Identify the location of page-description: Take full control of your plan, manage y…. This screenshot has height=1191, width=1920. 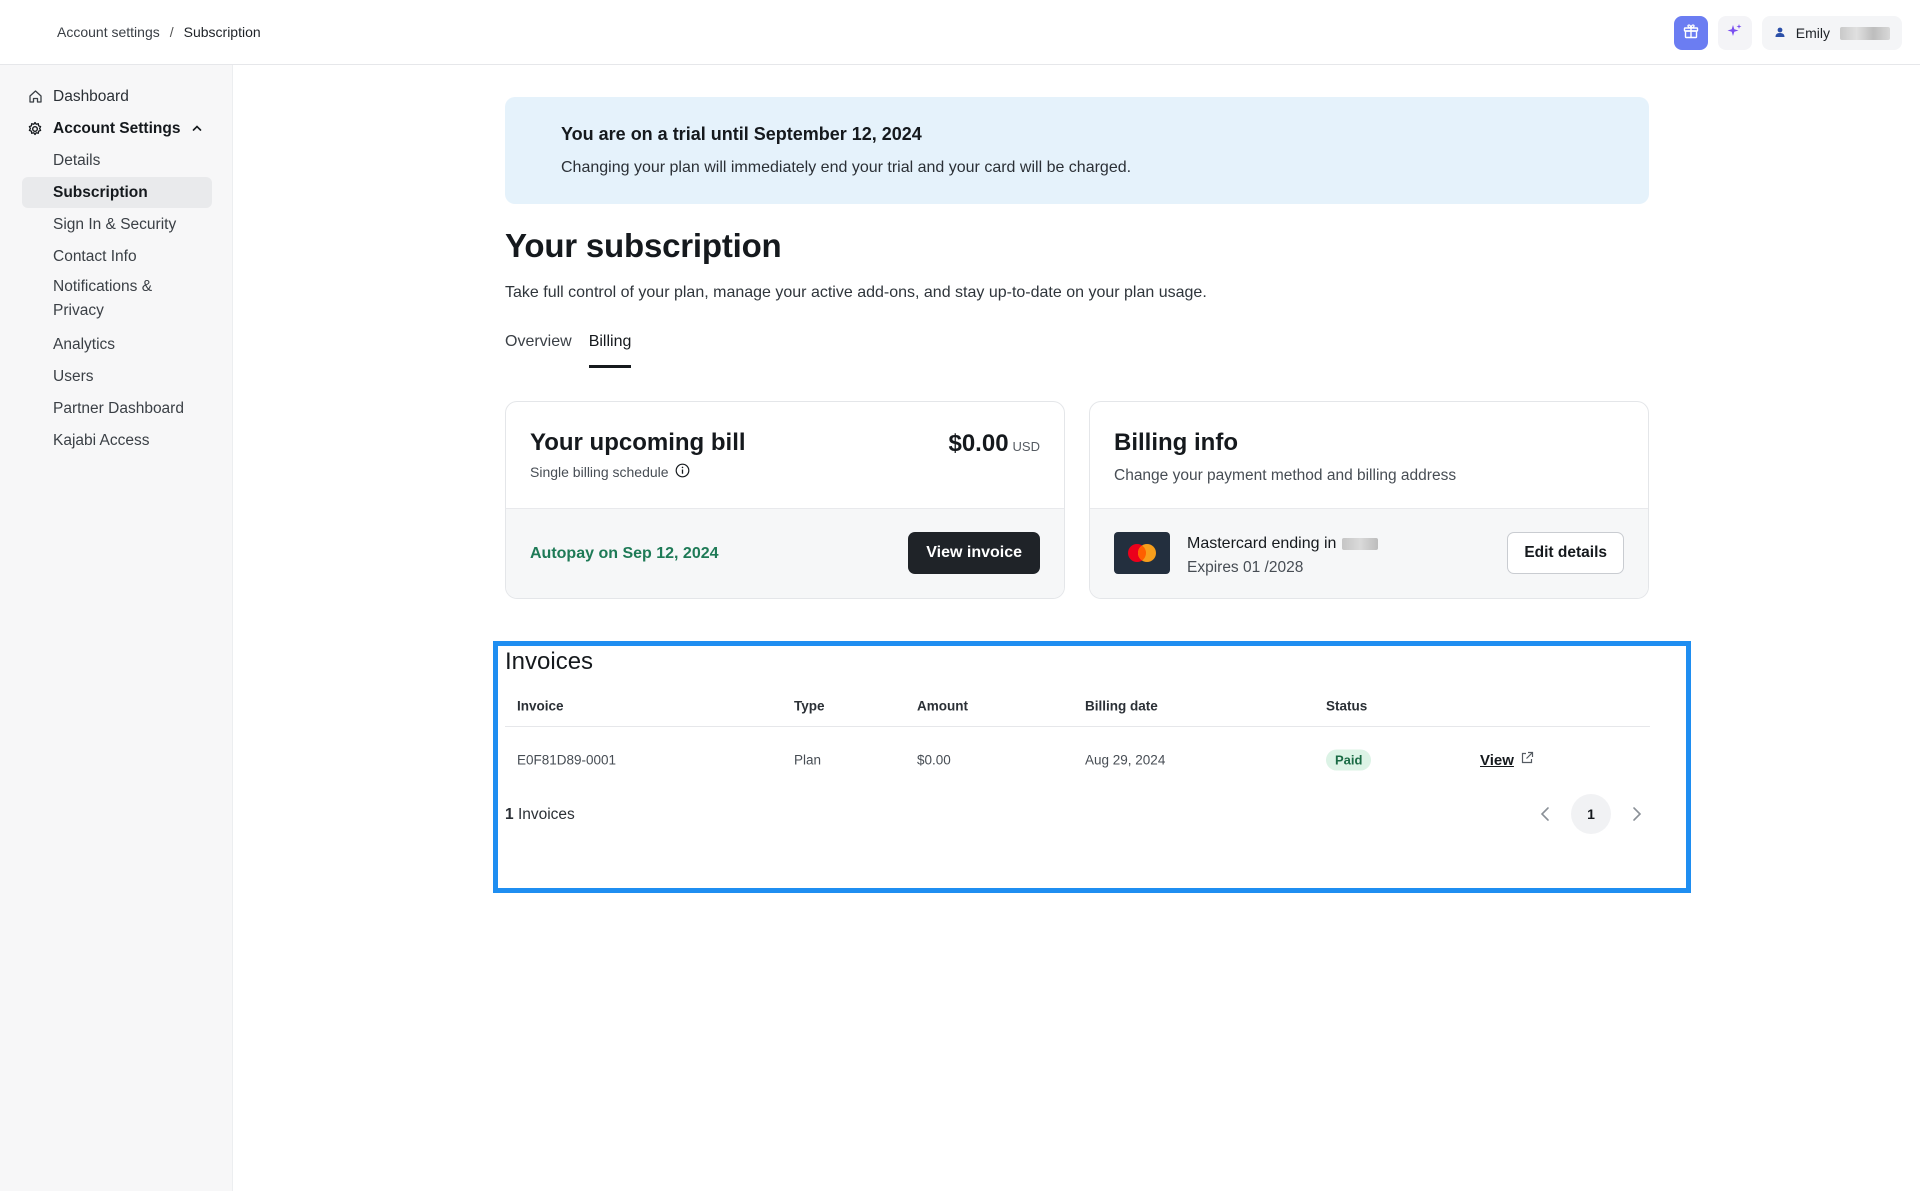
(856, 292).